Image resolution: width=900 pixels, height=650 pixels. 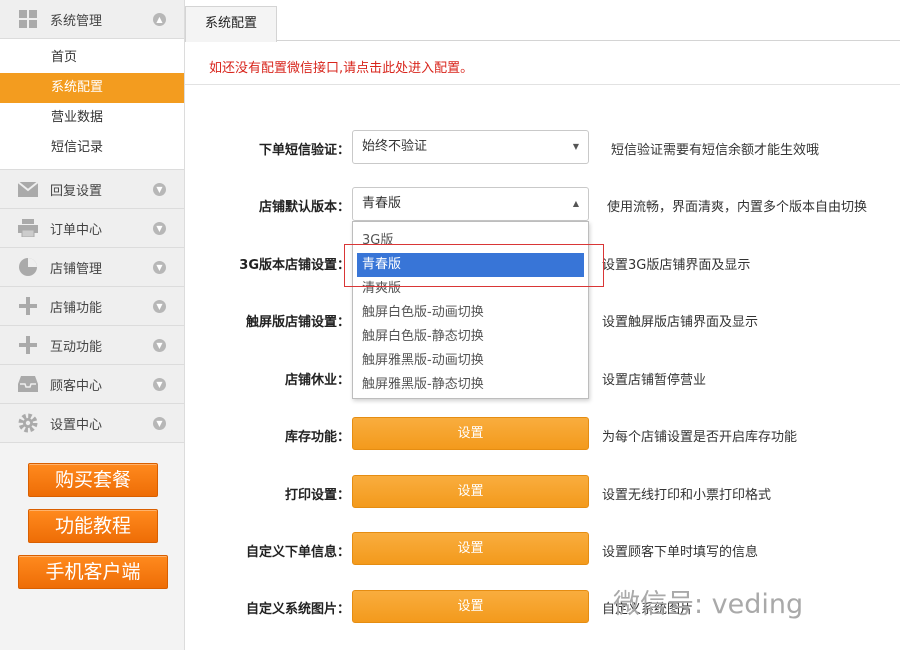 What do you see at coordinates (382, 203) in the screenshot?
I see `default-version-value: 青春版` at bounding box center [382, 203].